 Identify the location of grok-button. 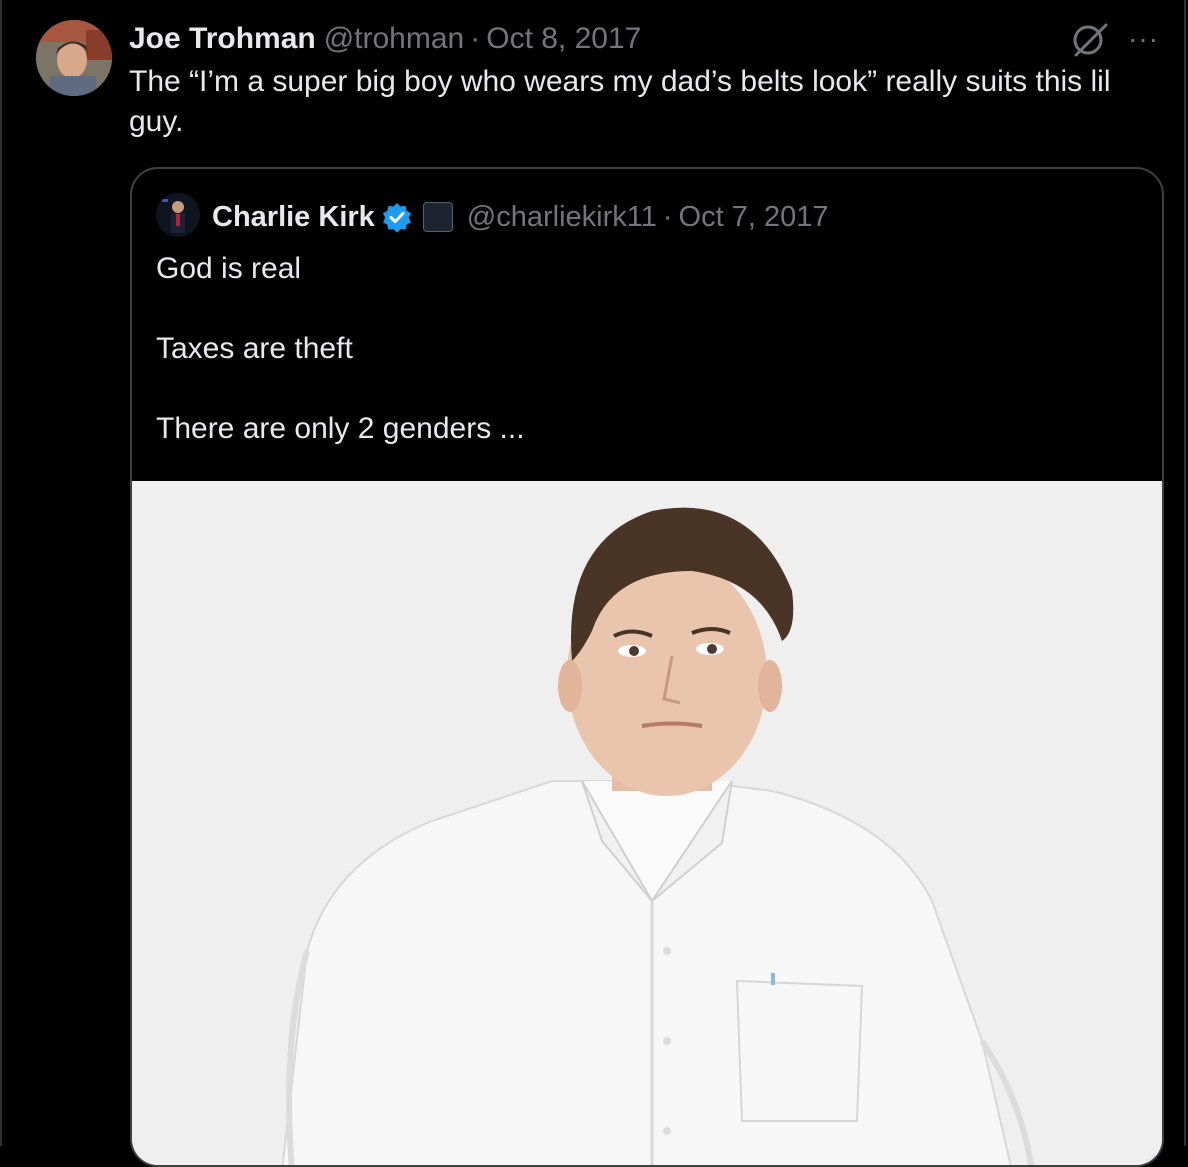
(1090, 40).